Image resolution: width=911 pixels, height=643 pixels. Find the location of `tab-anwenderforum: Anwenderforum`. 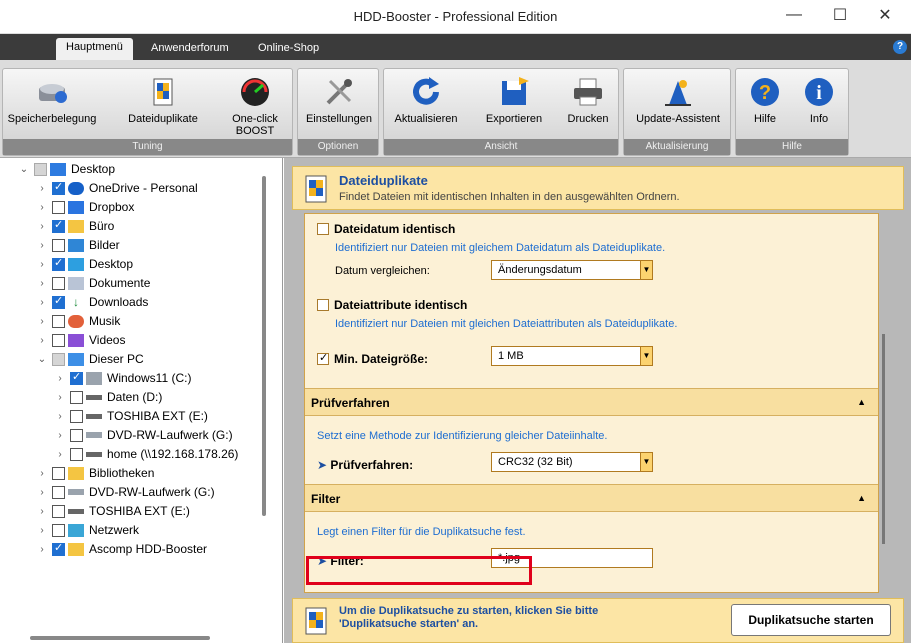

tab-anwenderforum: Anwenderforum is located at coordinates (190, 49).